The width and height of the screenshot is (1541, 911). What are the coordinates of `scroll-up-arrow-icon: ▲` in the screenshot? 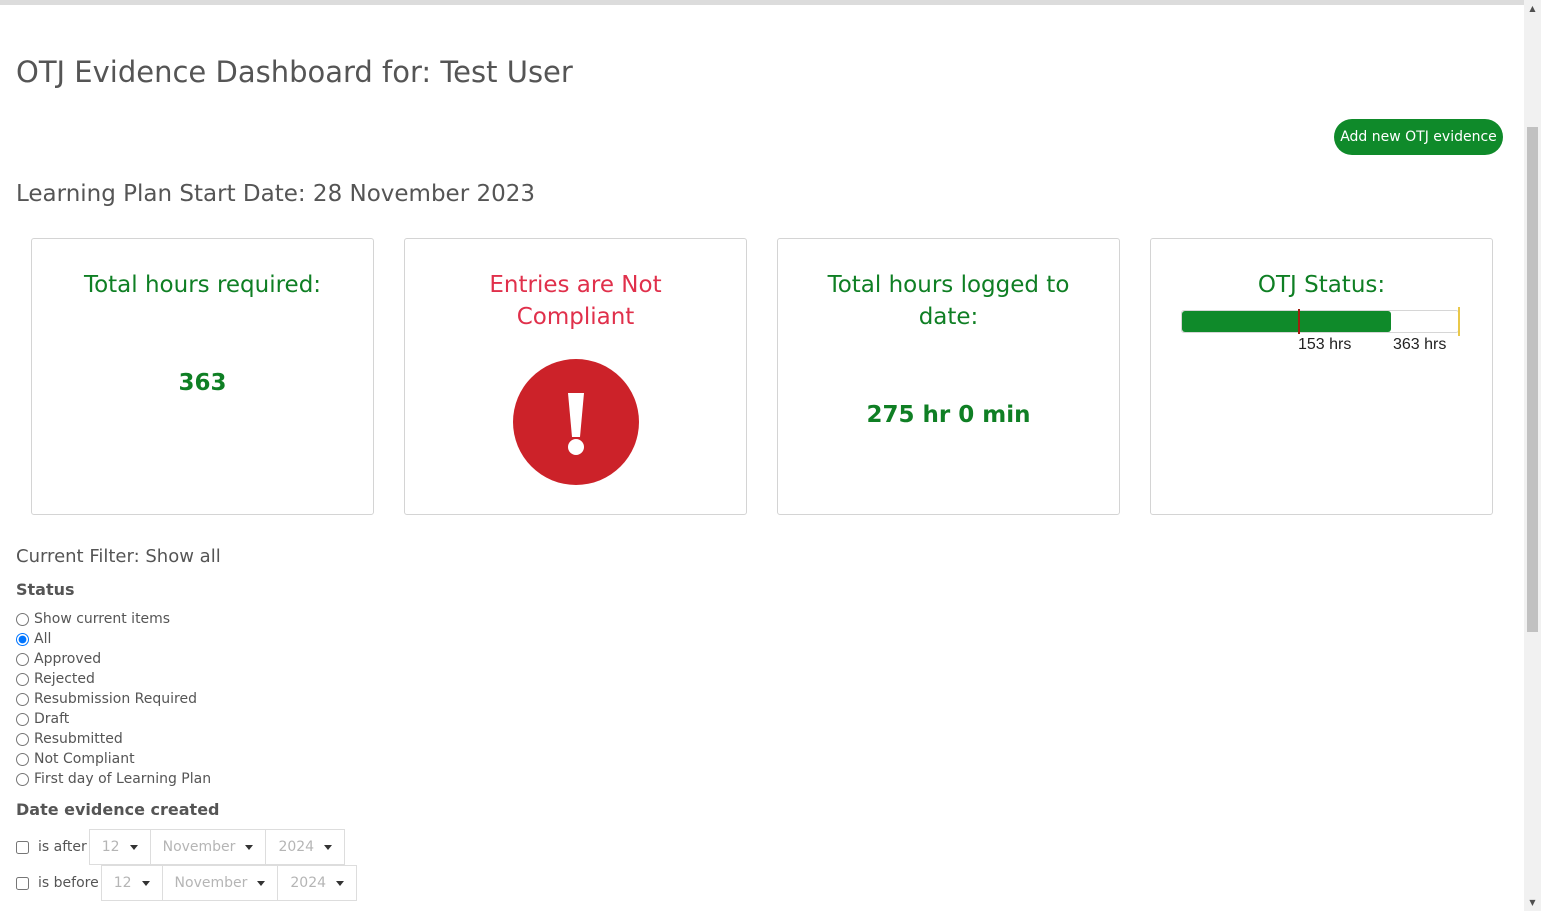 It's located at (1532, 8).